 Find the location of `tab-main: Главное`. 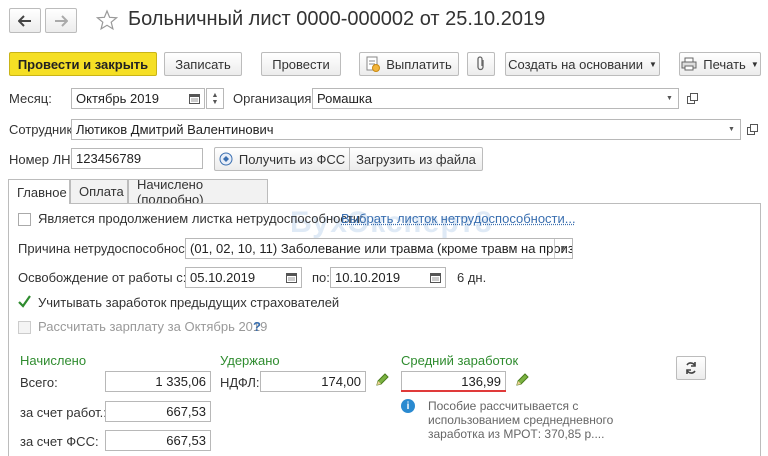

tab-main: Главное is located at coordinates (39, 191).